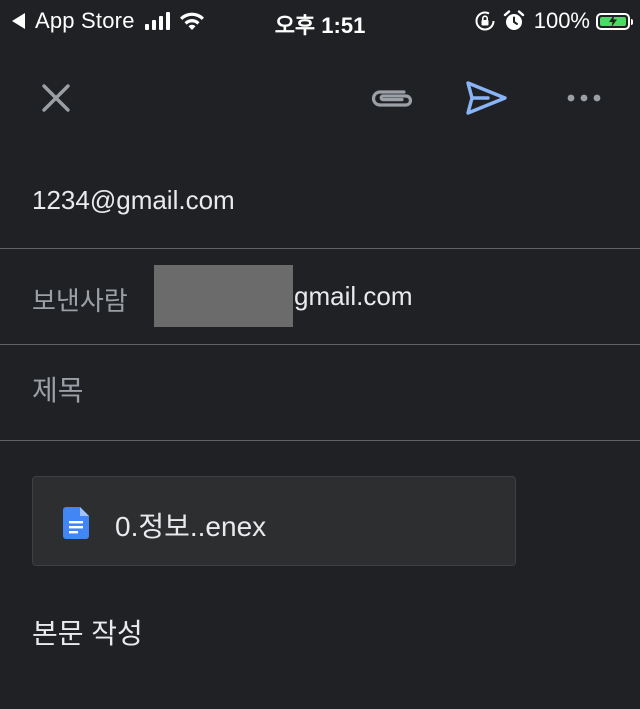 The image size is (640, 709). I want to click on send-icon, so click(486, 98).